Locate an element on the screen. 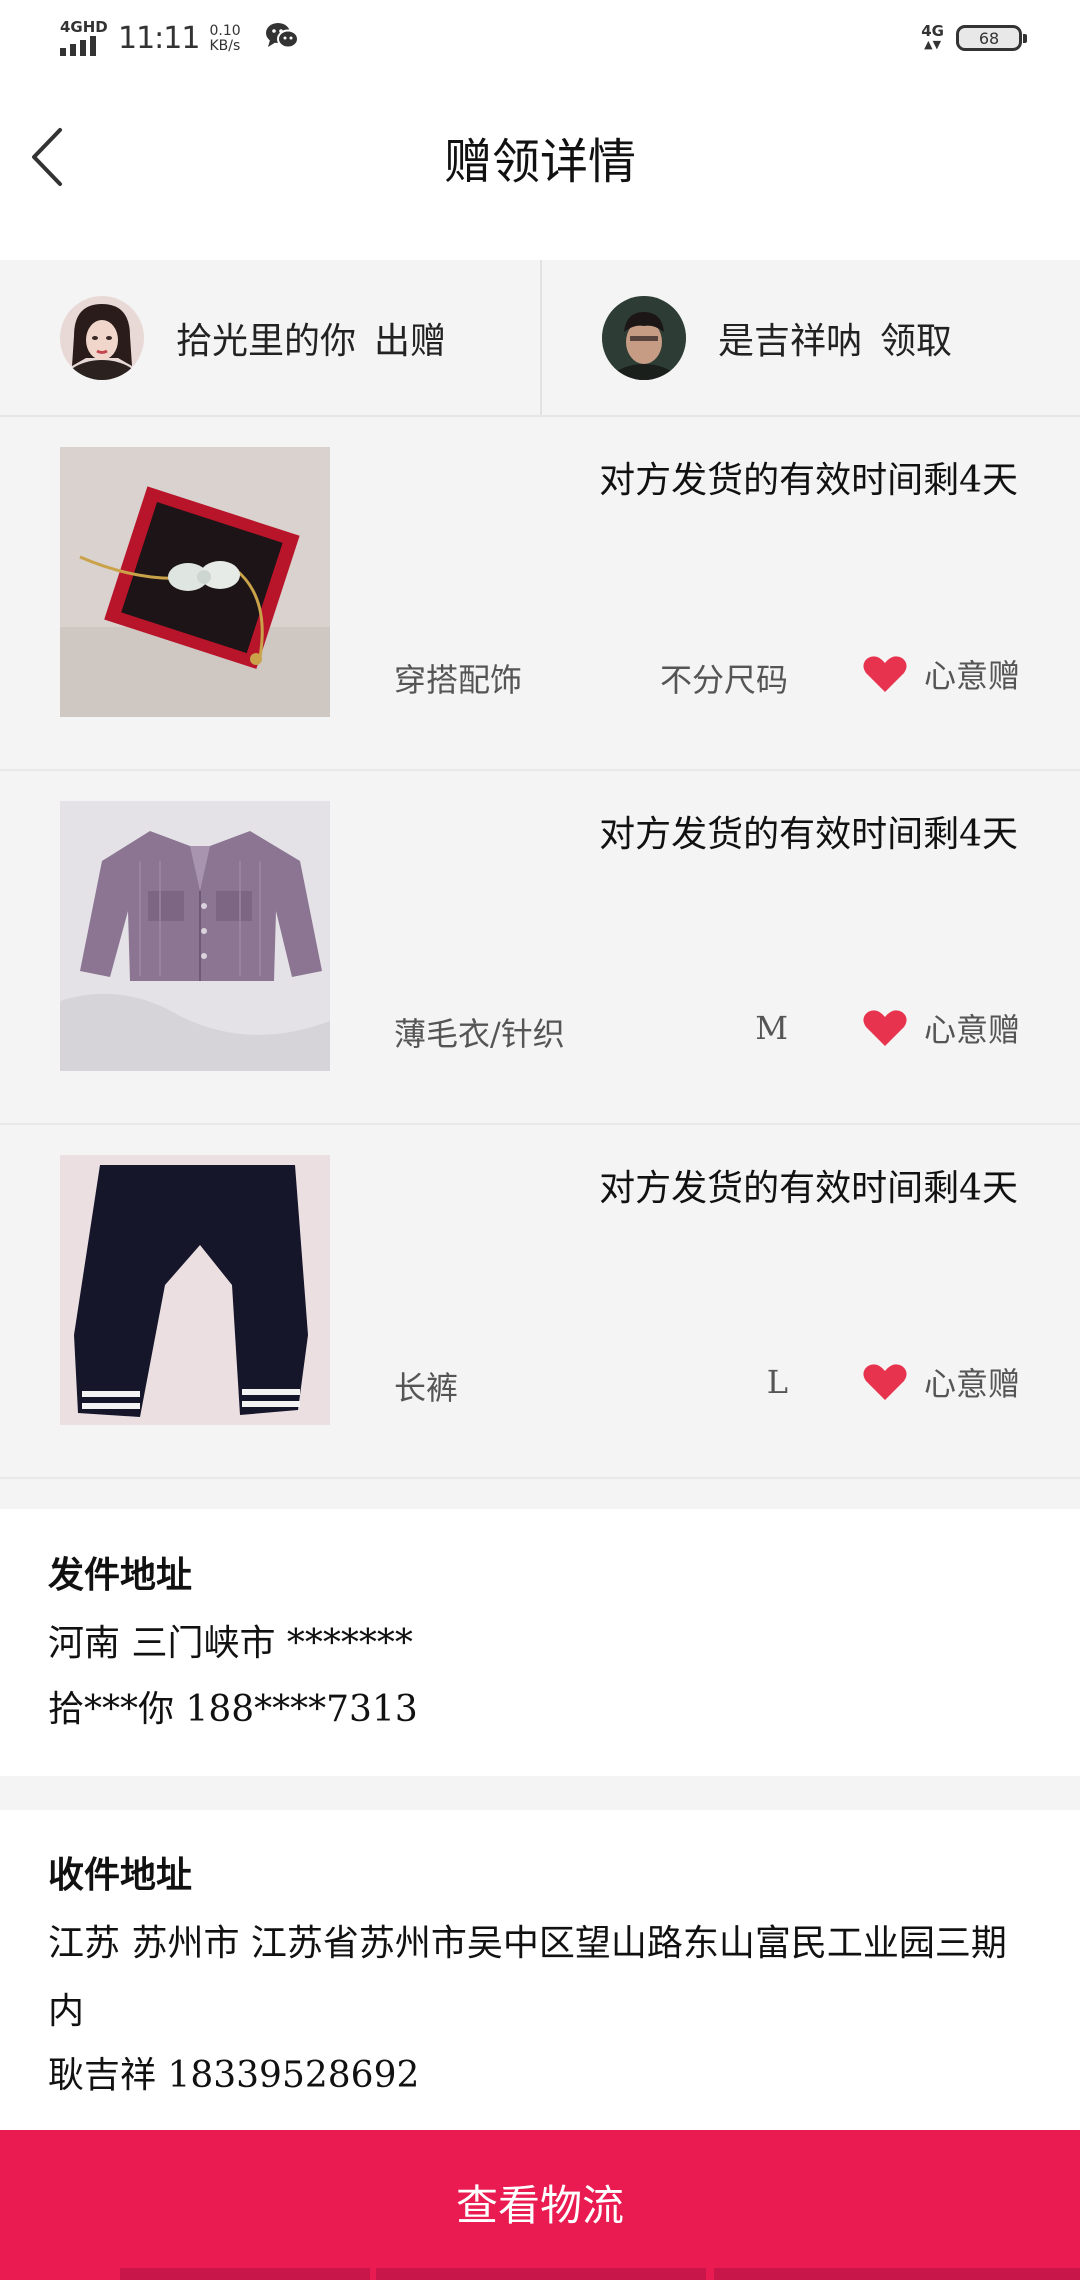  receiver-text: 是吉祥呐 领取 is located at coordinates (844, 338).